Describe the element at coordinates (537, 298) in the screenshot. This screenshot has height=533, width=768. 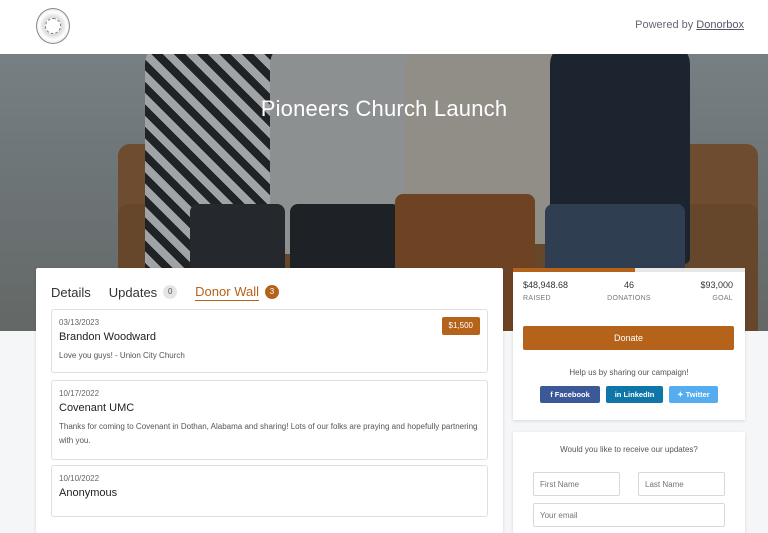
I see `raised-label: RAISED` at that location.